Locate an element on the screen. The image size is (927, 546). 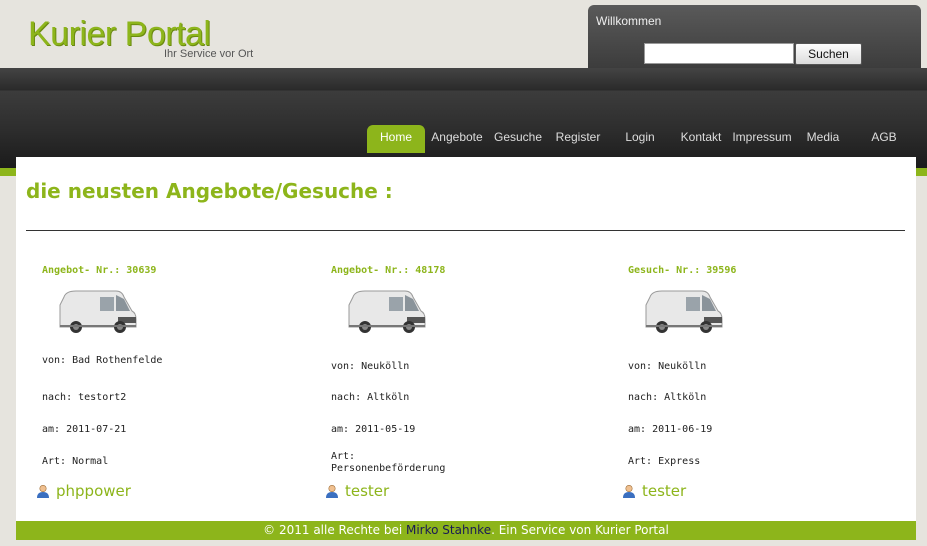
listing-title: Gesuch- Nr.: 39596 is located at coordinates (748, 270).